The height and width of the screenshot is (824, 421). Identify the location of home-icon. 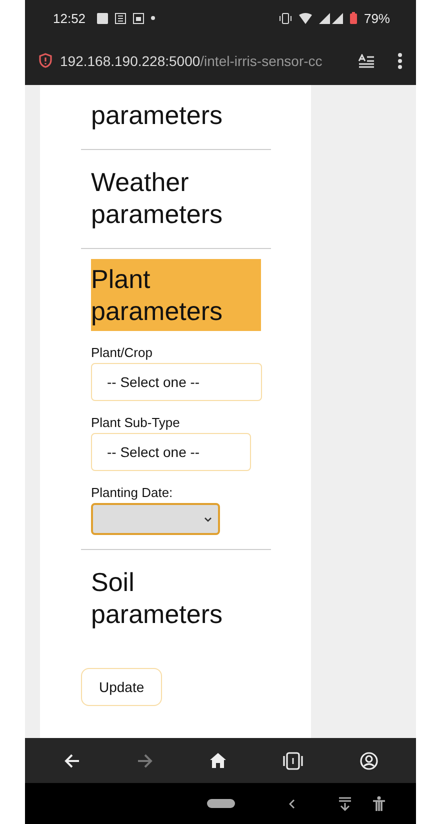
(218, 760).